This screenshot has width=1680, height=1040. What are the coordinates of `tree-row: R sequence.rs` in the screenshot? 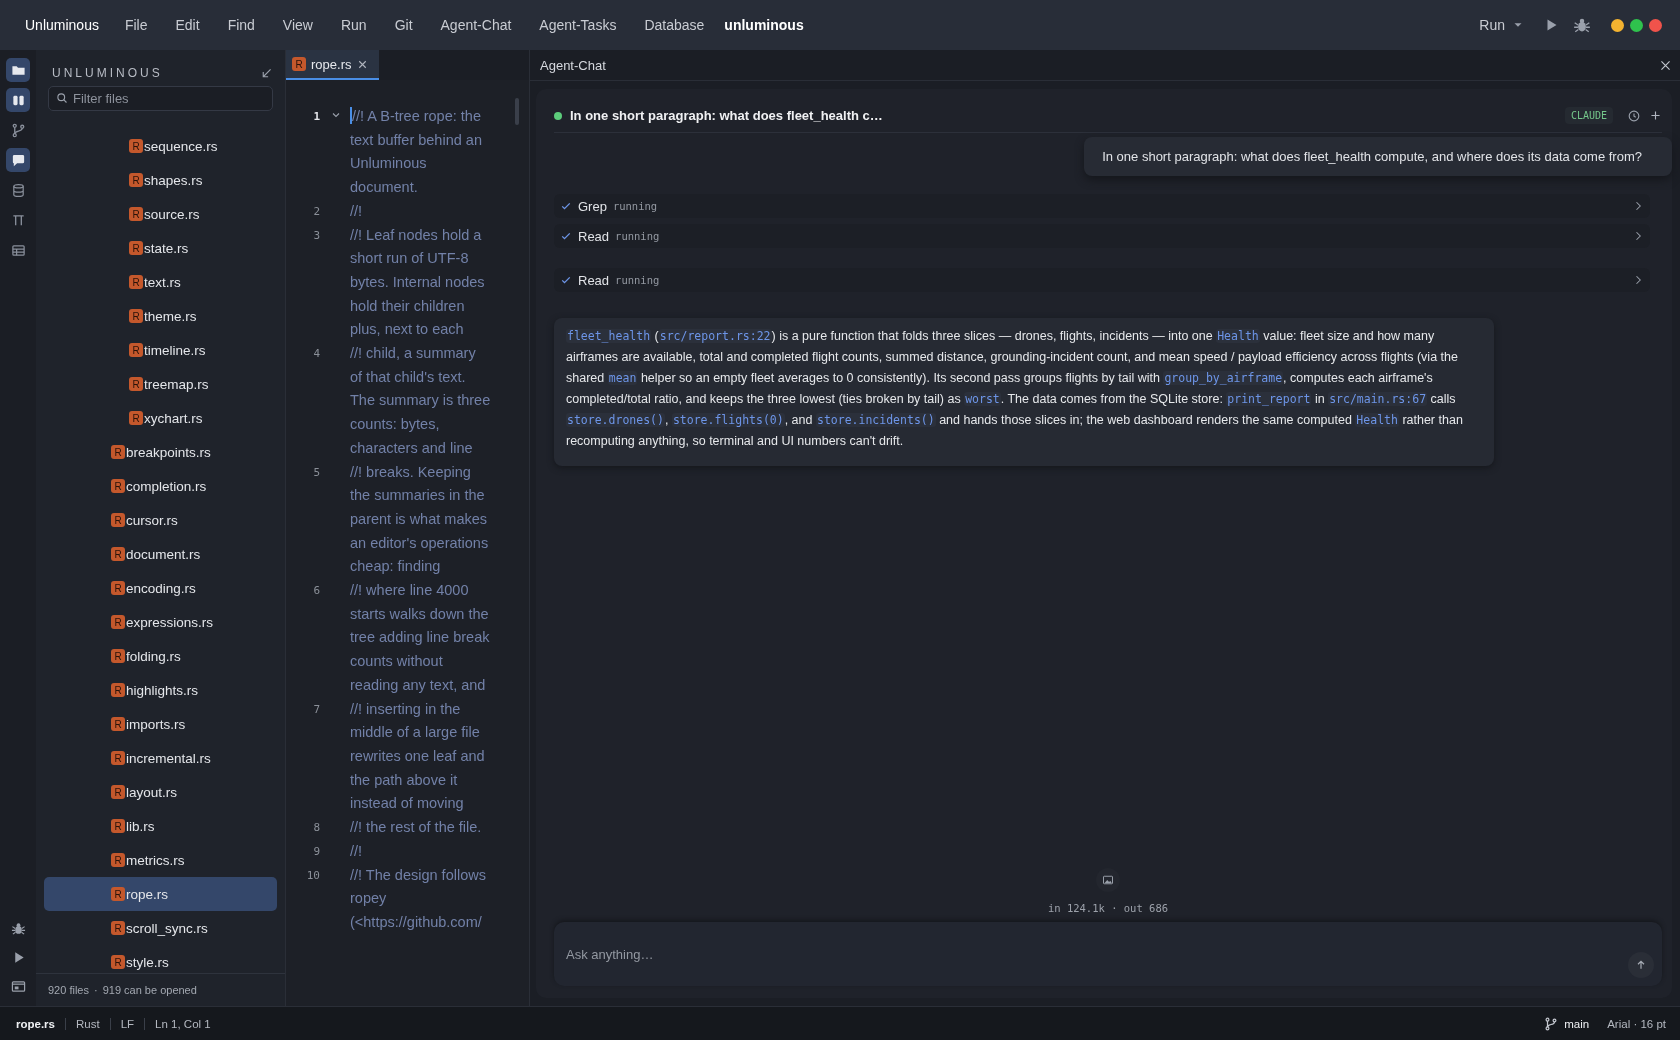 It's located at (160, 146).